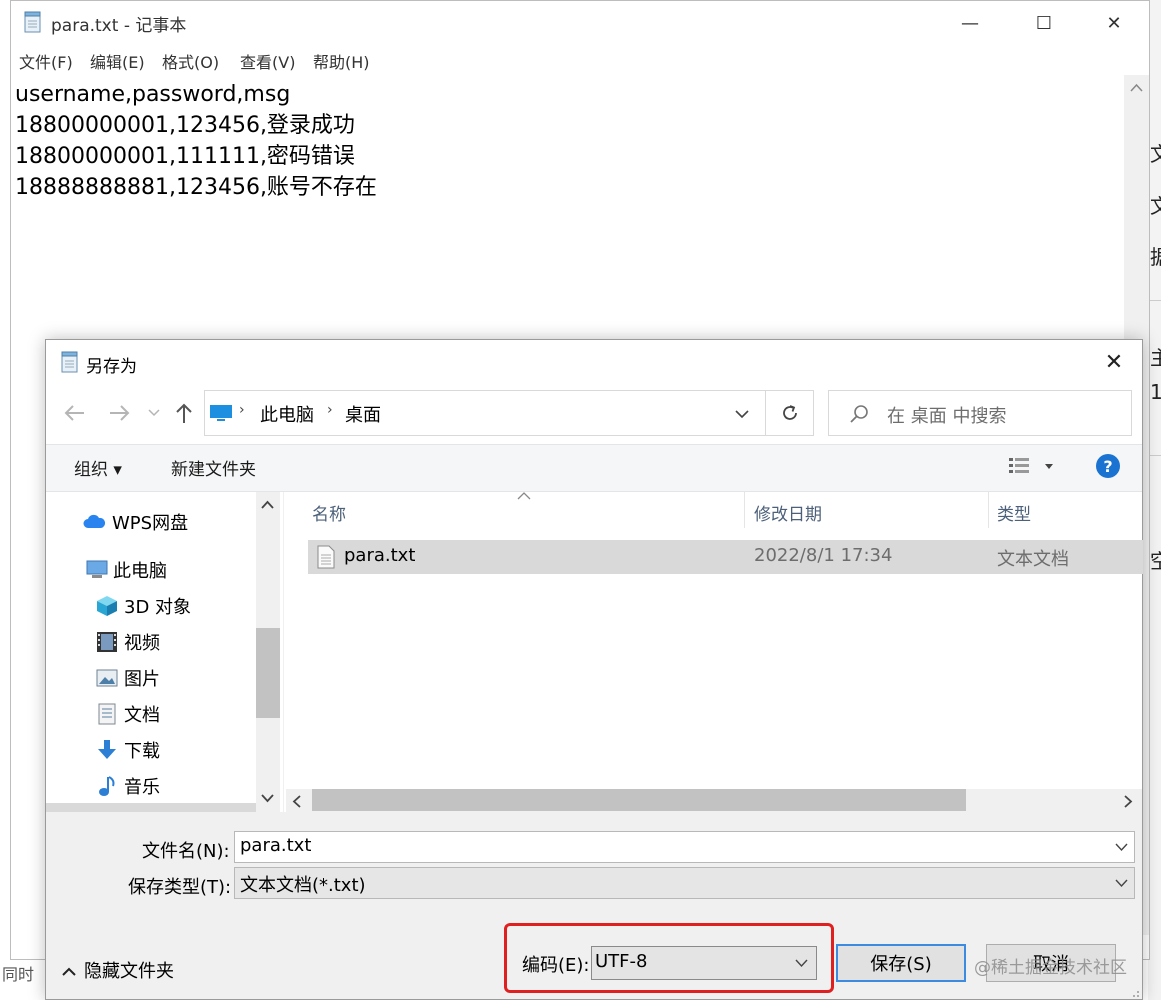 The image size is (1161, 1000). Describe the element at coordinates (1114, 23) in the screenshot. I see `close-button: ✕` at that location.